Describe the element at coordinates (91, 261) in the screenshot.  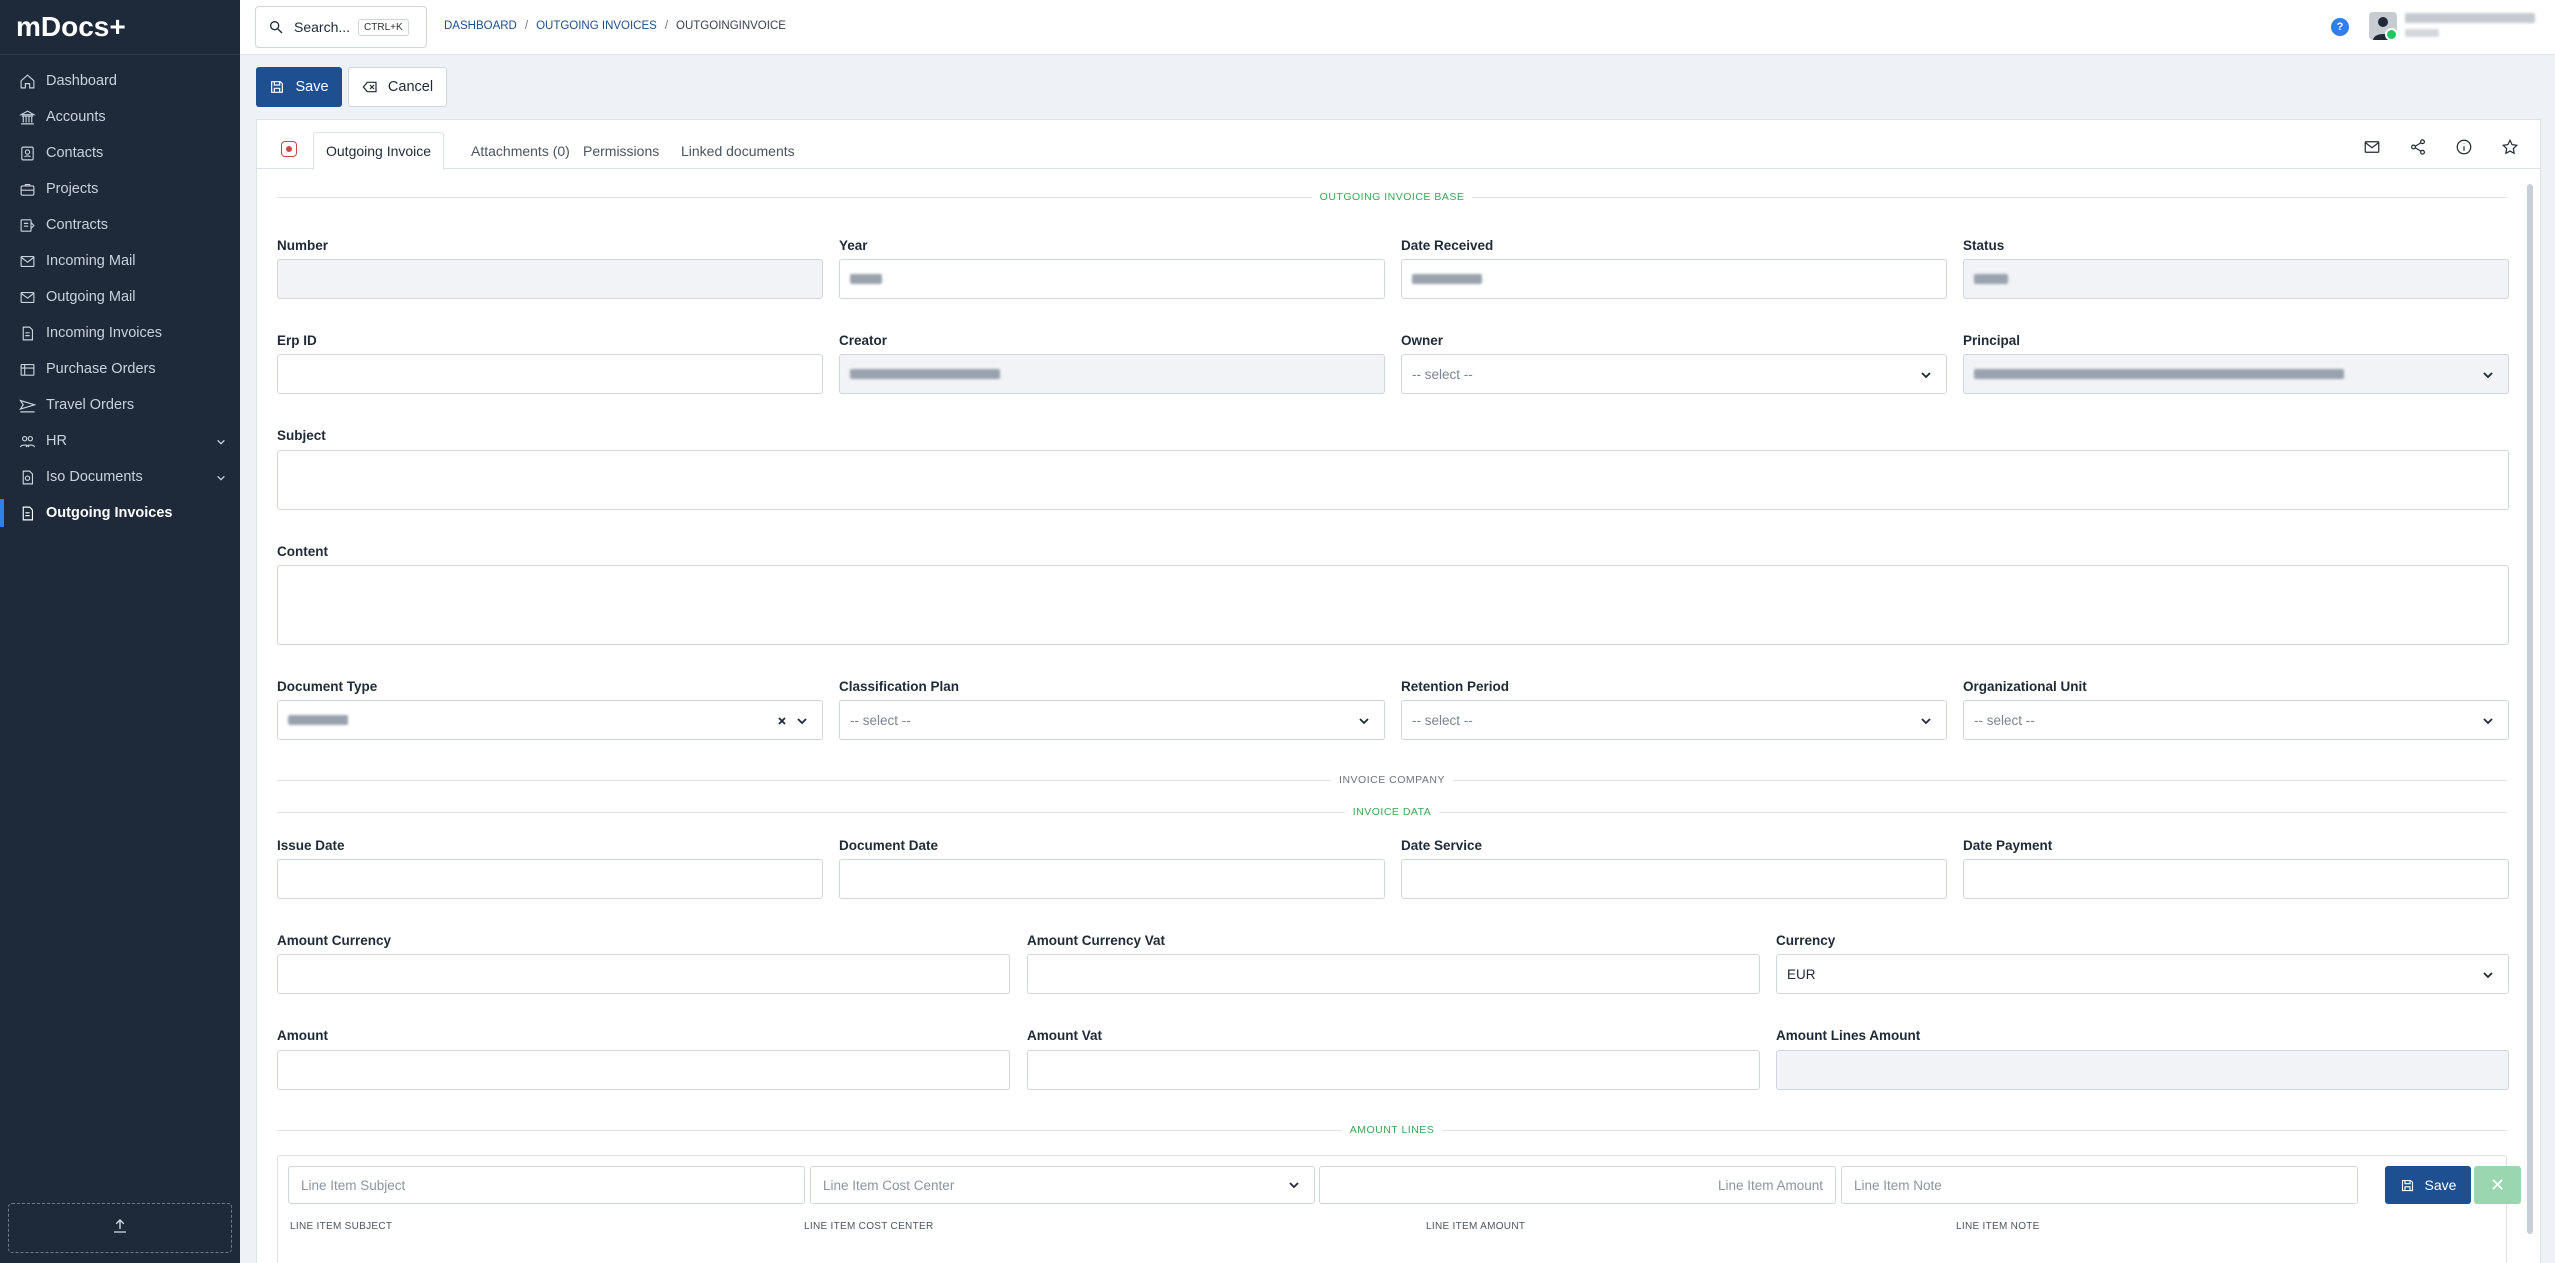
I see `sidebar-item-label: Incoming Mail` at that location.